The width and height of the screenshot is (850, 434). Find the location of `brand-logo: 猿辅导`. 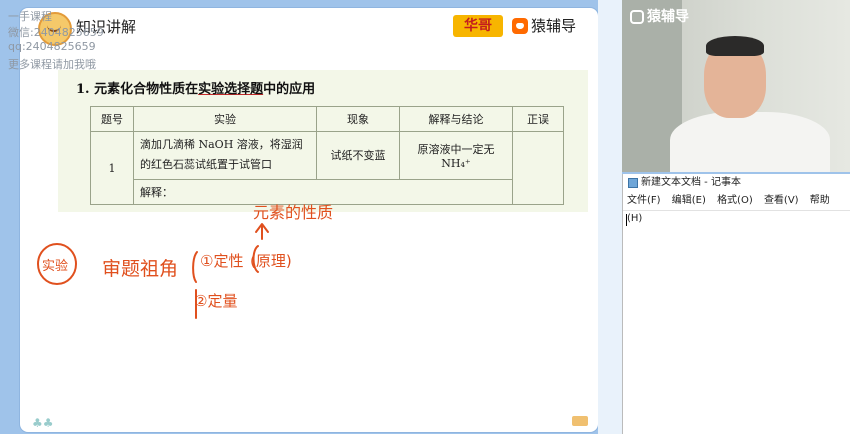

brand-logo: 猿辅导 is located at coordinates (544, 26).